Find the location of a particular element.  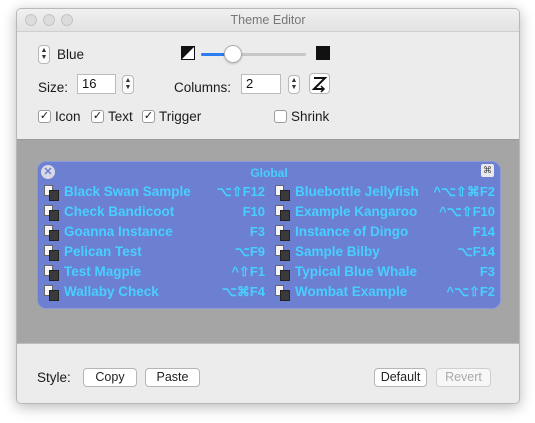

icon-option-label: Icon is located at coordinates (68, 116).